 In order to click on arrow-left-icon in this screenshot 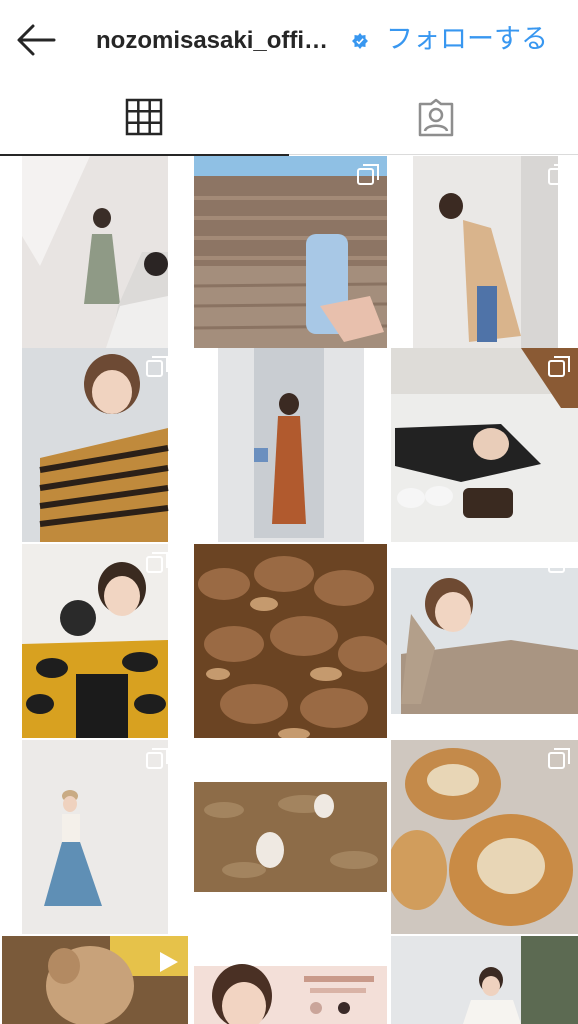, I will do `click(36, 40)`.